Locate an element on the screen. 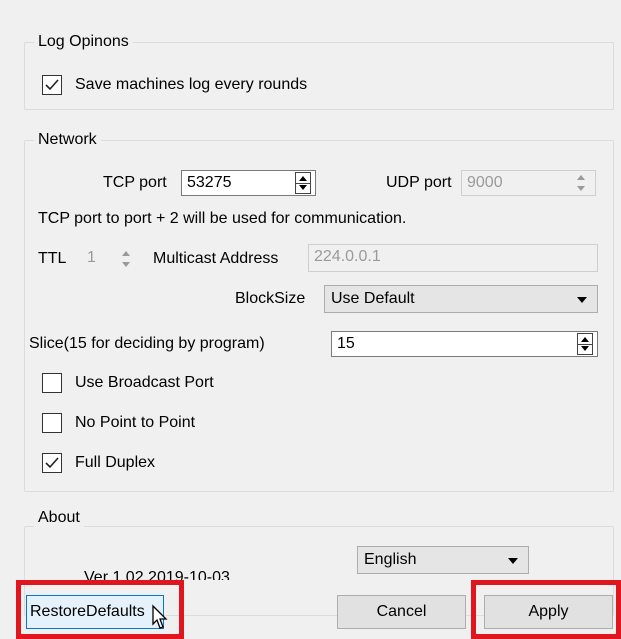 Image resolution: width=621 pixels, height=639 pixels. about-title: About is located at coordinates (59, 518).